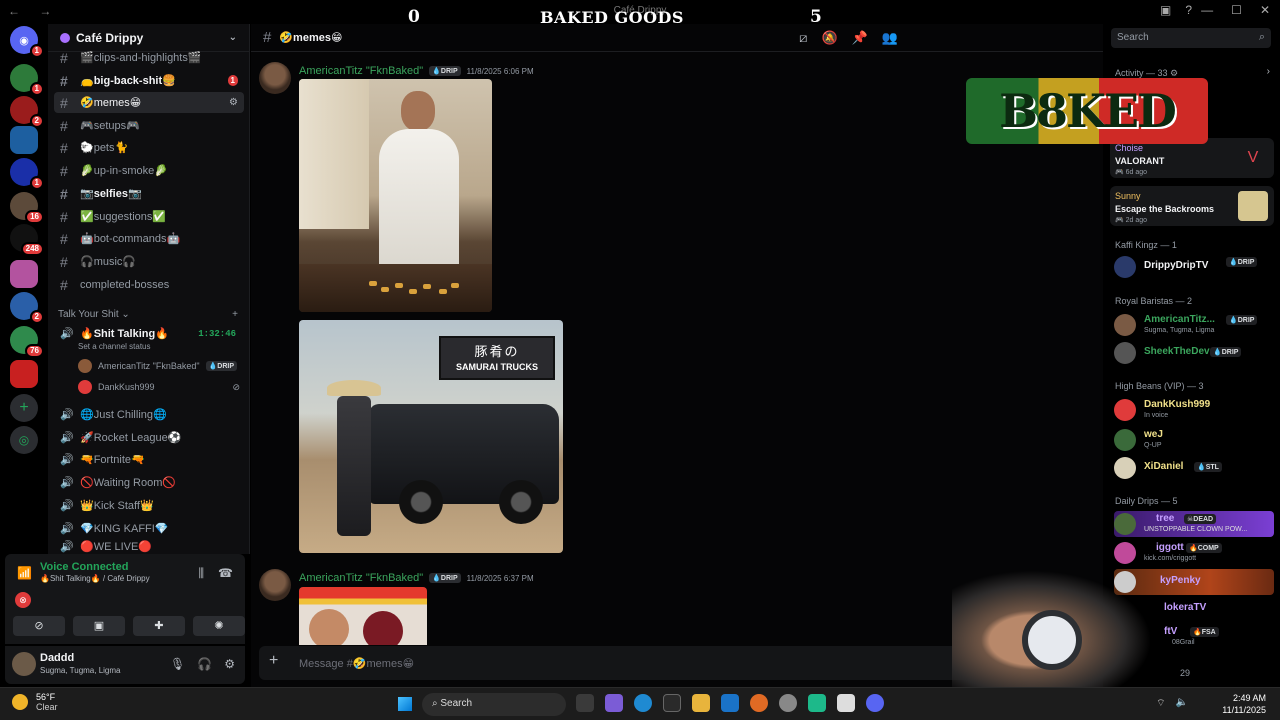  What do you see at coordinates (1194, 440) in the screenshot?
I see `member-item: weJ Q-UP` at bounding box center [1194, 440].